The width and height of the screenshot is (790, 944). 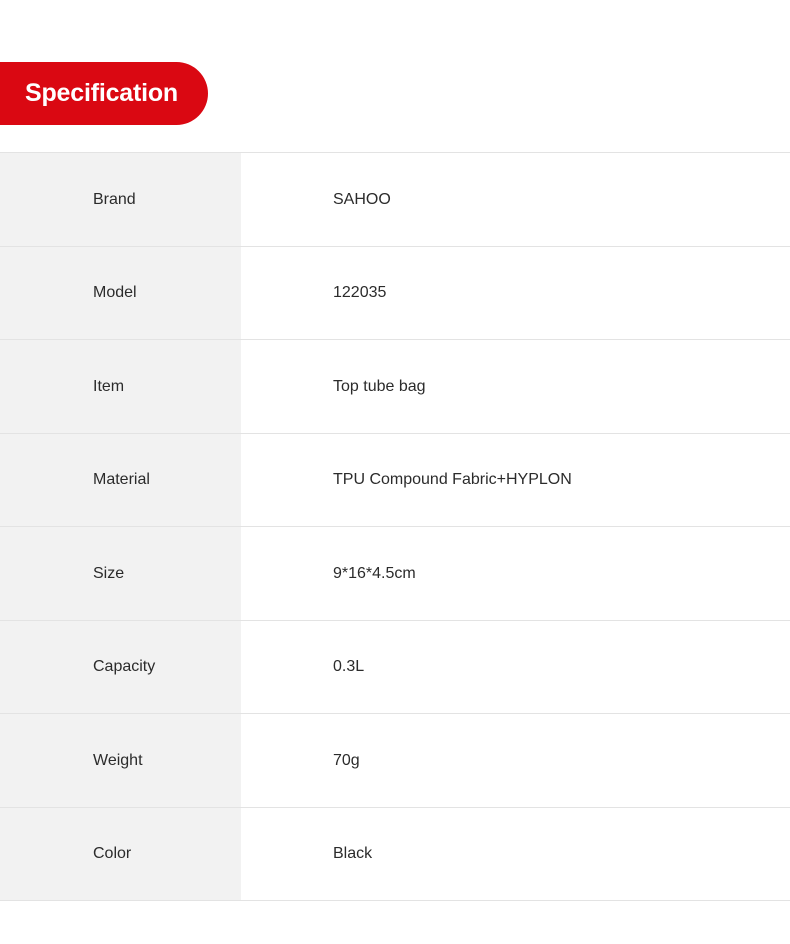 I want to click on spec-value: 122035, so click(x=360, y=293).